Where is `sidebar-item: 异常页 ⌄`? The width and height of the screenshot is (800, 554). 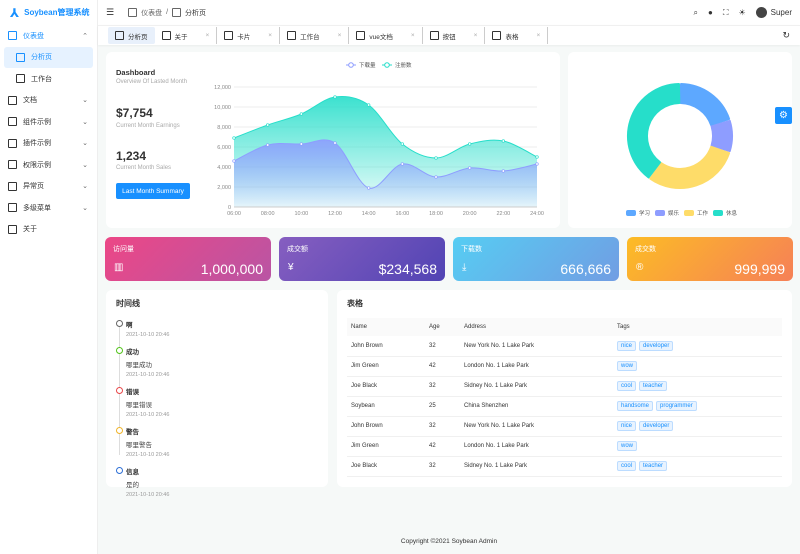 sidebar-item: 异常页 ⌄ is located at coordinates (48, 187).